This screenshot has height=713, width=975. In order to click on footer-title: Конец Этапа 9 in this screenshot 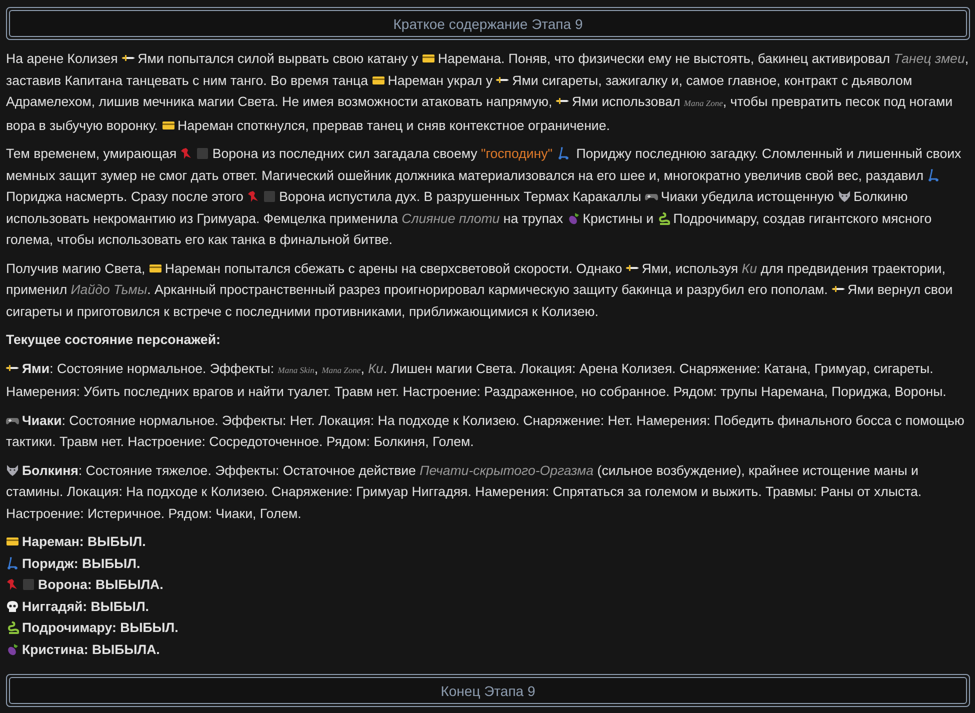, I will do `click(488, 690)`.